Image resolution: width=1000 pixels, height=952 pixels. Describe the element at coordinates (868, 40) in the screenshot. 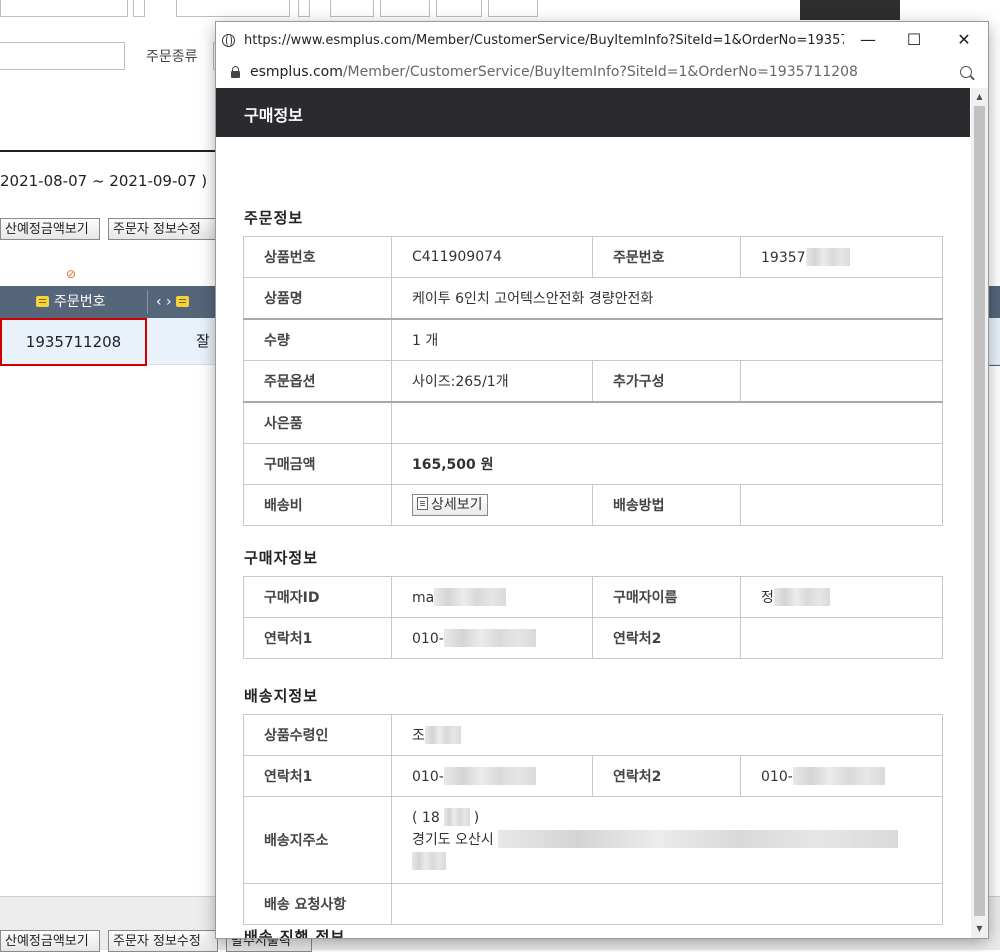

I see `minimize-button: —` at that location.